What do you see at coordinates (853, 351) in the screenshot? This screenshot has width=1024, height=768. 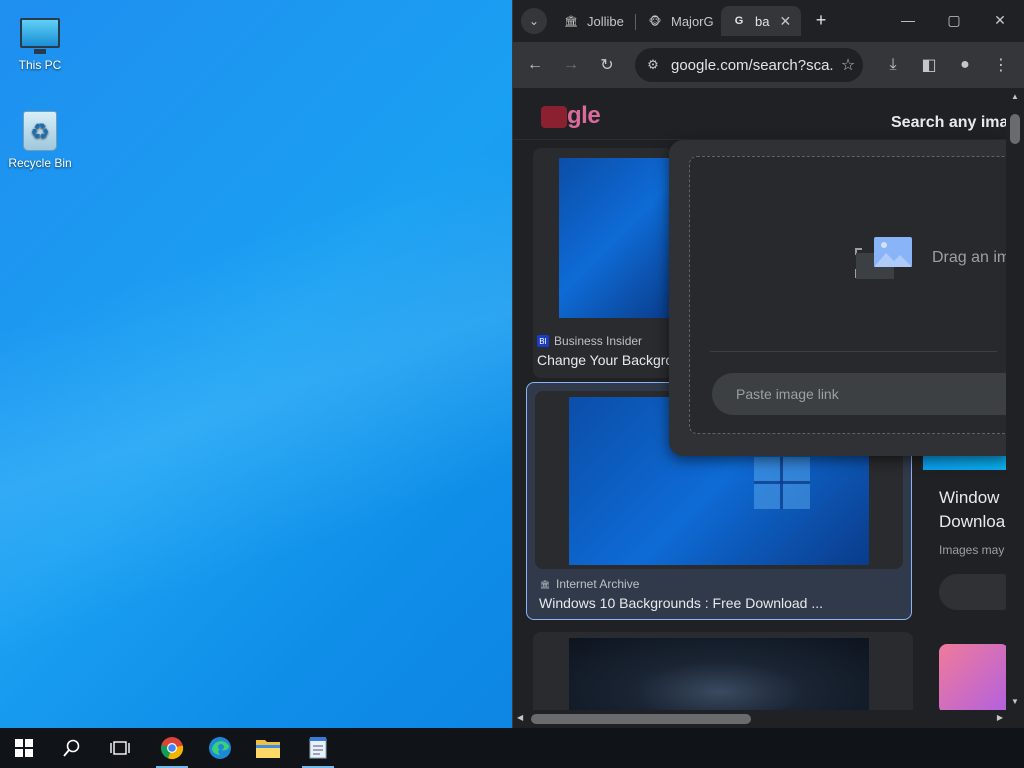 I see `divider` at bounding box center [853, 351].